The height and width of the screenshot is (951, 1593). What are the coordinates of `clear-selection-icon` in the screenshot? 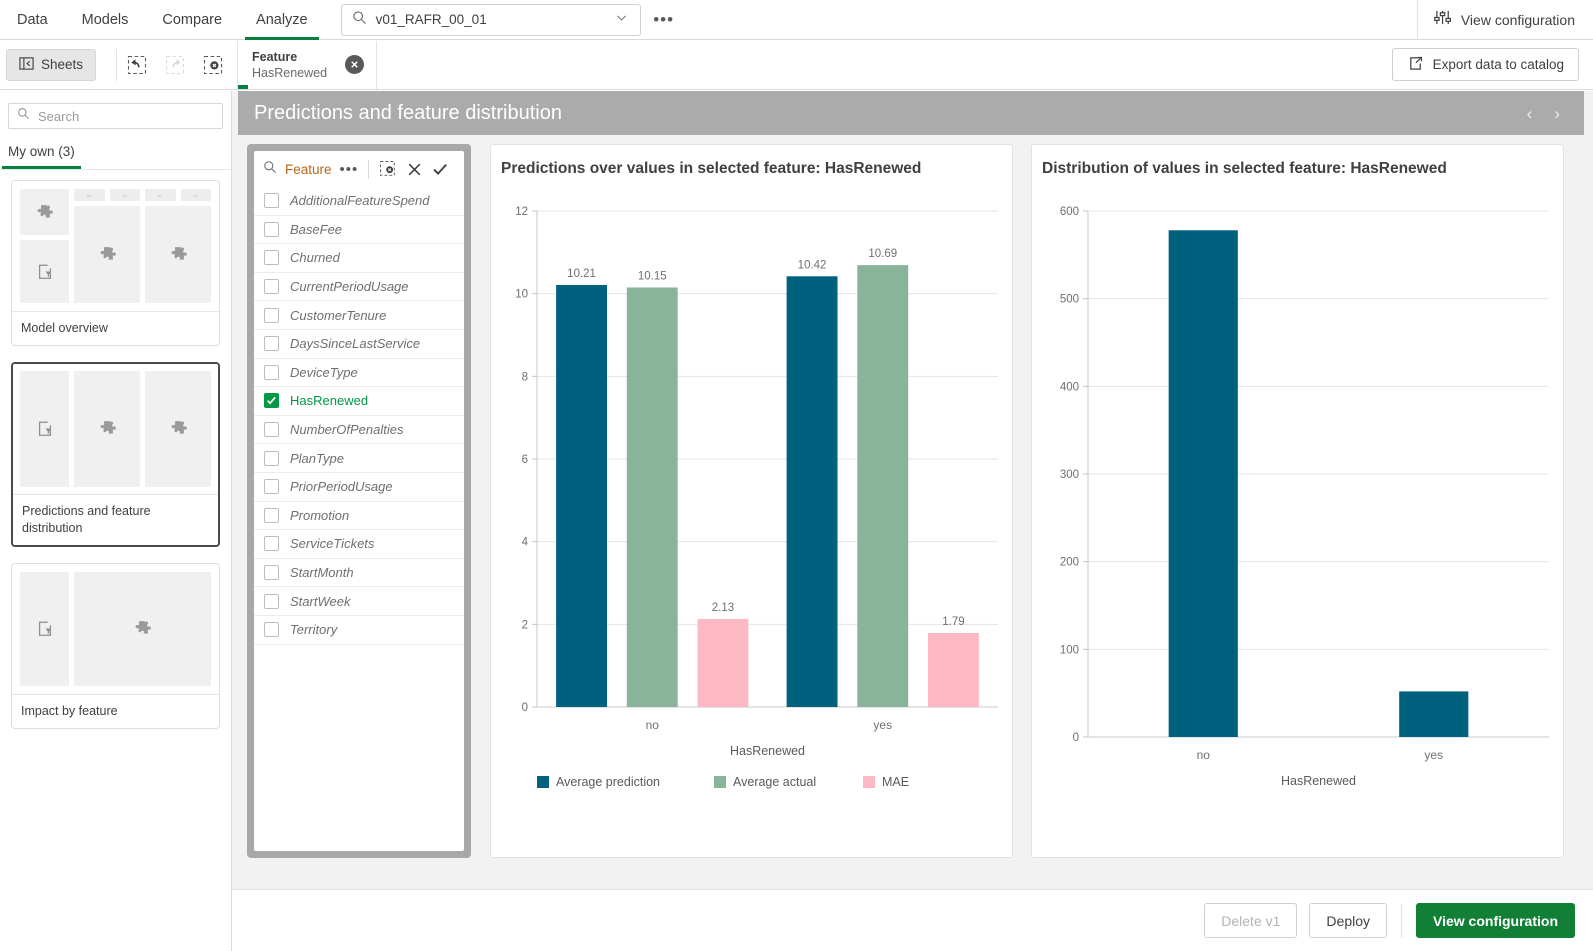 It's located at (355, 64).